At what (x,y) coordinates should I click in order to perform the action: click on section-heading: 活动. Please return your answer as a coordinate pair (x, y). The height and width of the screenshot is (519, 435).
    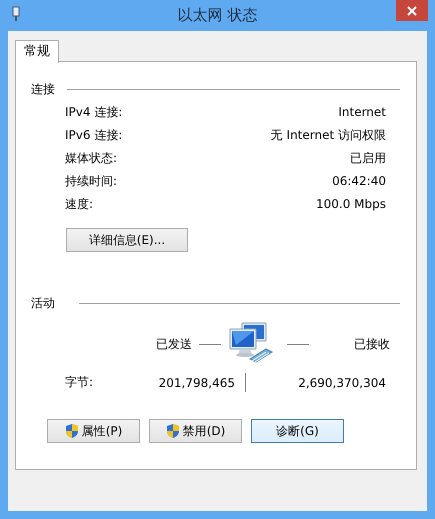
    Looking at the image, I should click on (43, 303).